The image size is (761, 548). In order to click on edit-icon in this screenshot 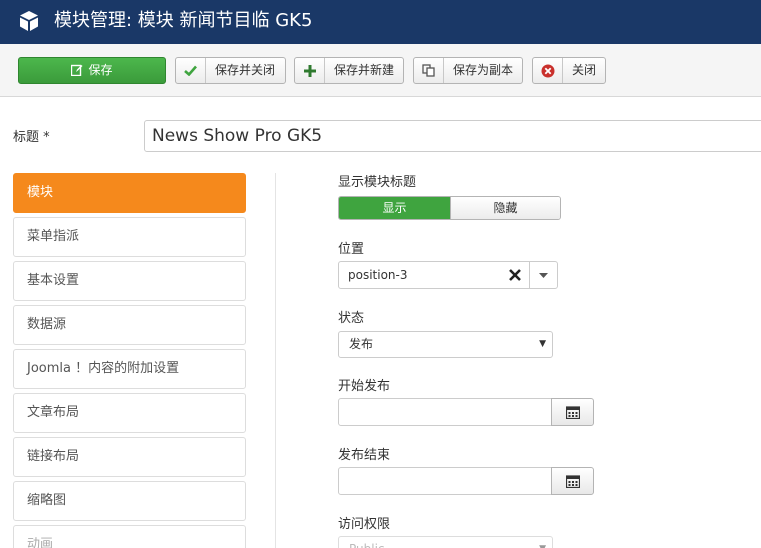, I will do `click(77, 70)`.